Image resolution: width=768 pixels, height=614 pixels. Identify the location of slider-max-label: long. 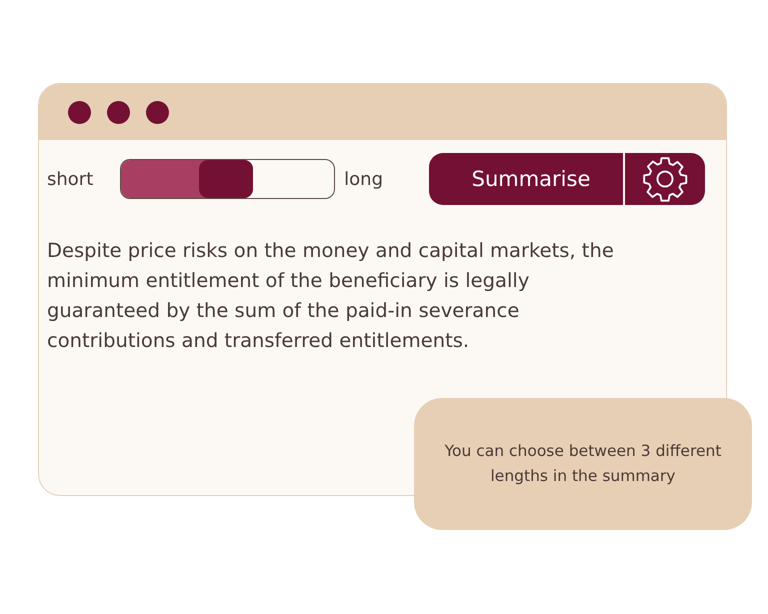
(363, 179).